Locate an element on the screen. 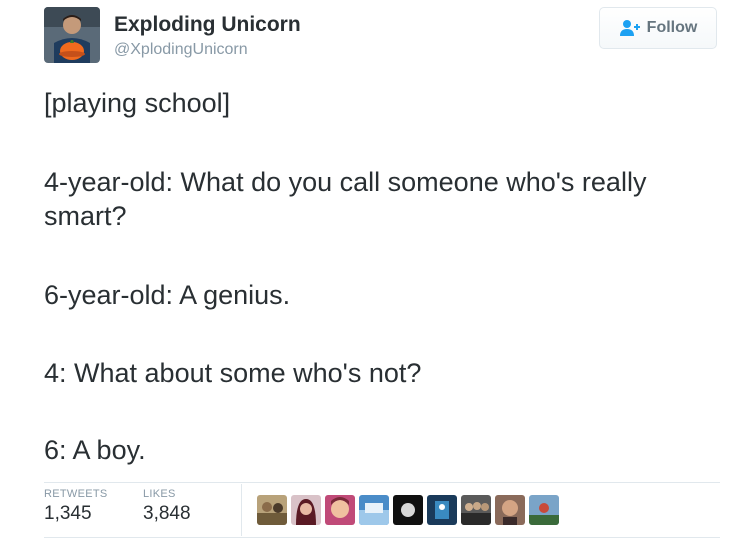 The width and height of the screenshot is (750, 542). follow-button: Follow is located at coordinates (658, 28).